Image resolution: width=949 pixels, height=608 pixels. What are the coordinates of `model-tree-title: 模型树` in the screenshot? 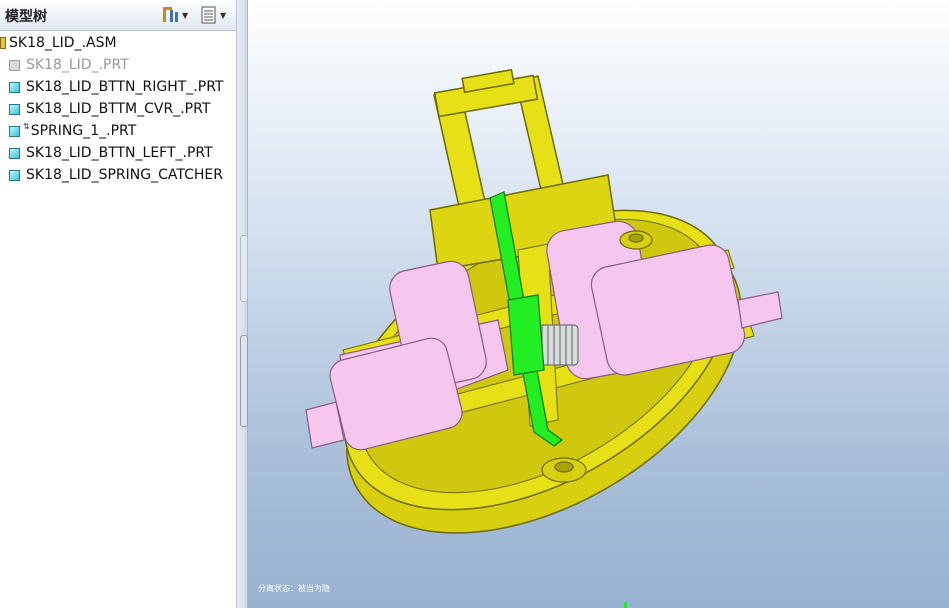 It's located at (26, 17).